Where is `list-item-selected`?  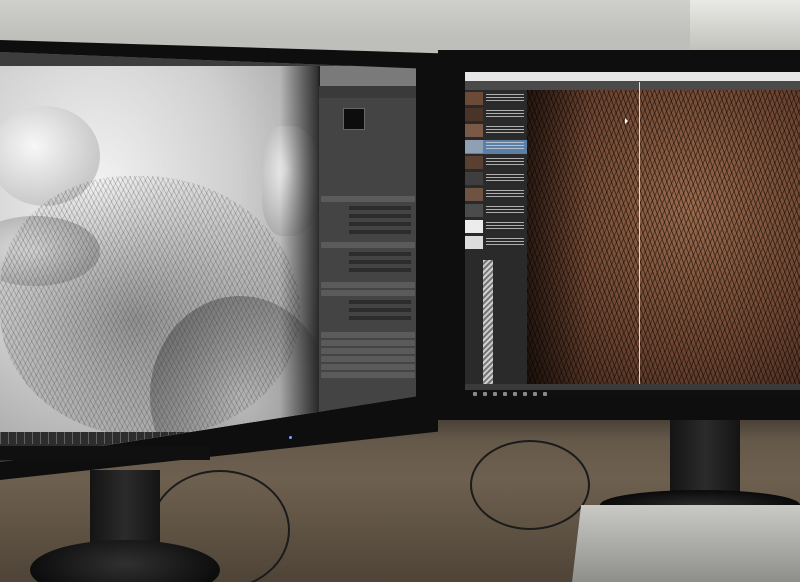 list-item-selected is located at coordinates (496, 147).